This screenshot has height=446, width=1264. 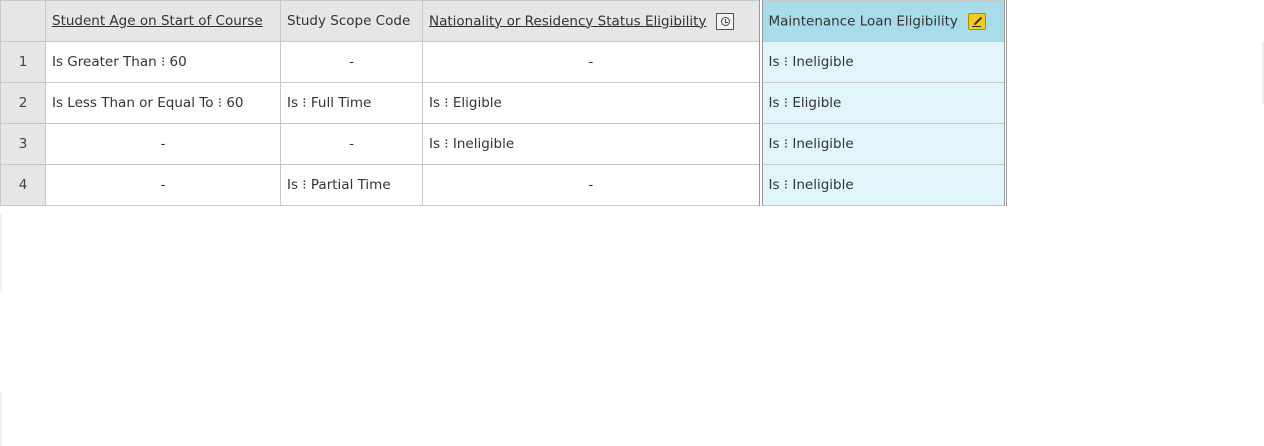 I want to click on column-header-label: Maintenance Loan Eligibility, so click(x=863, y=21).